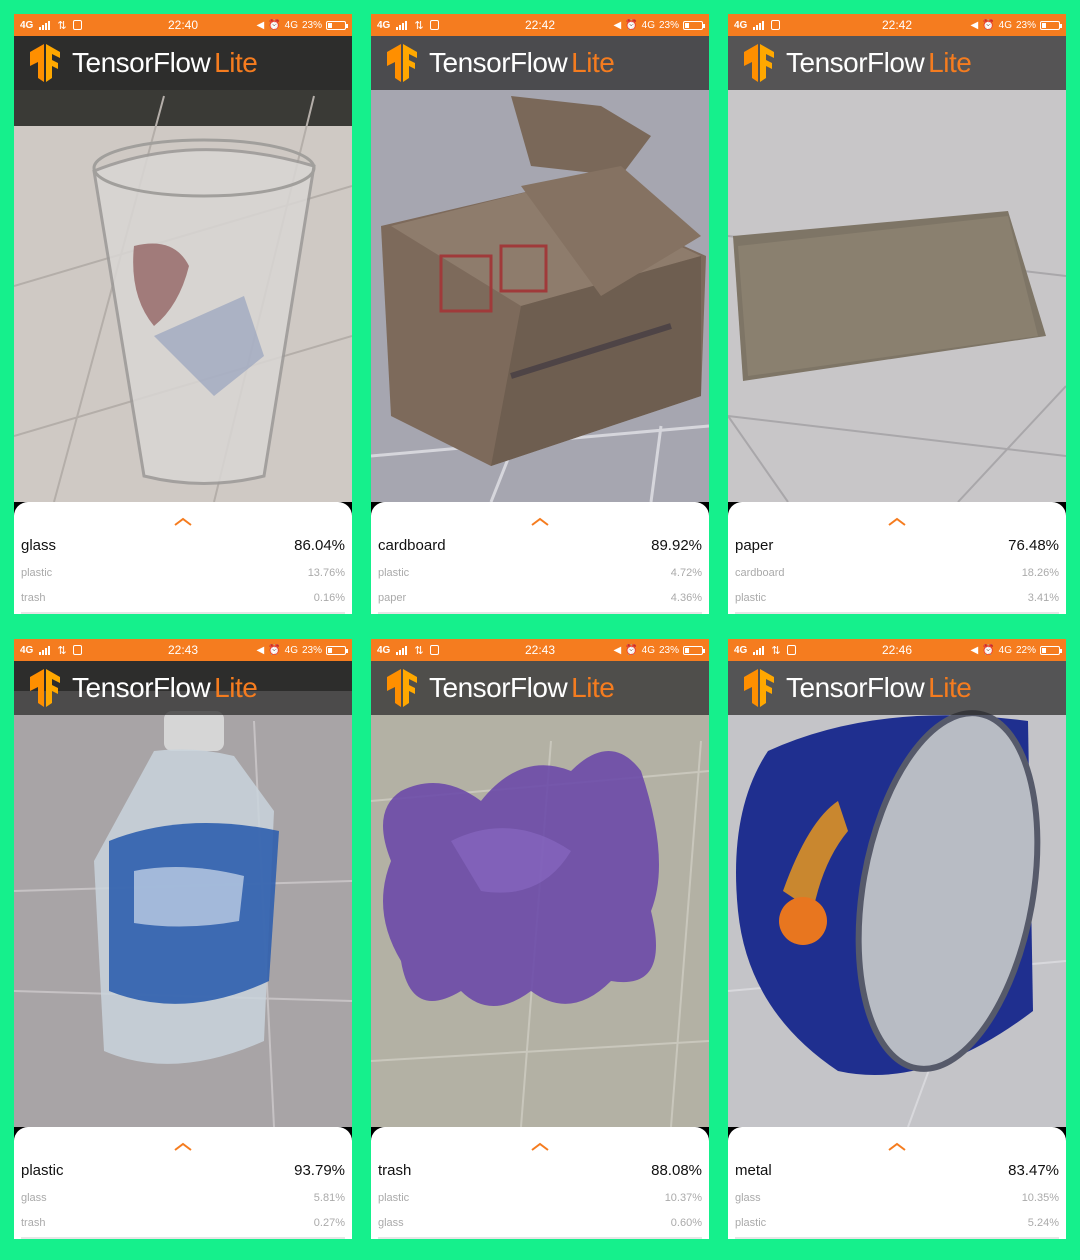 The image size is (1080, 1260). I want to click on third-result-value: 3.41%, so click(1043, 598).